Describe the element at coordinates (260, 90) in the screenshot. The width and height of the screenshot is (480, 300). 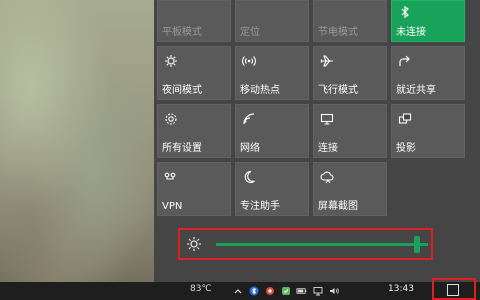
I see `tile-label: 移动热点` at that location.